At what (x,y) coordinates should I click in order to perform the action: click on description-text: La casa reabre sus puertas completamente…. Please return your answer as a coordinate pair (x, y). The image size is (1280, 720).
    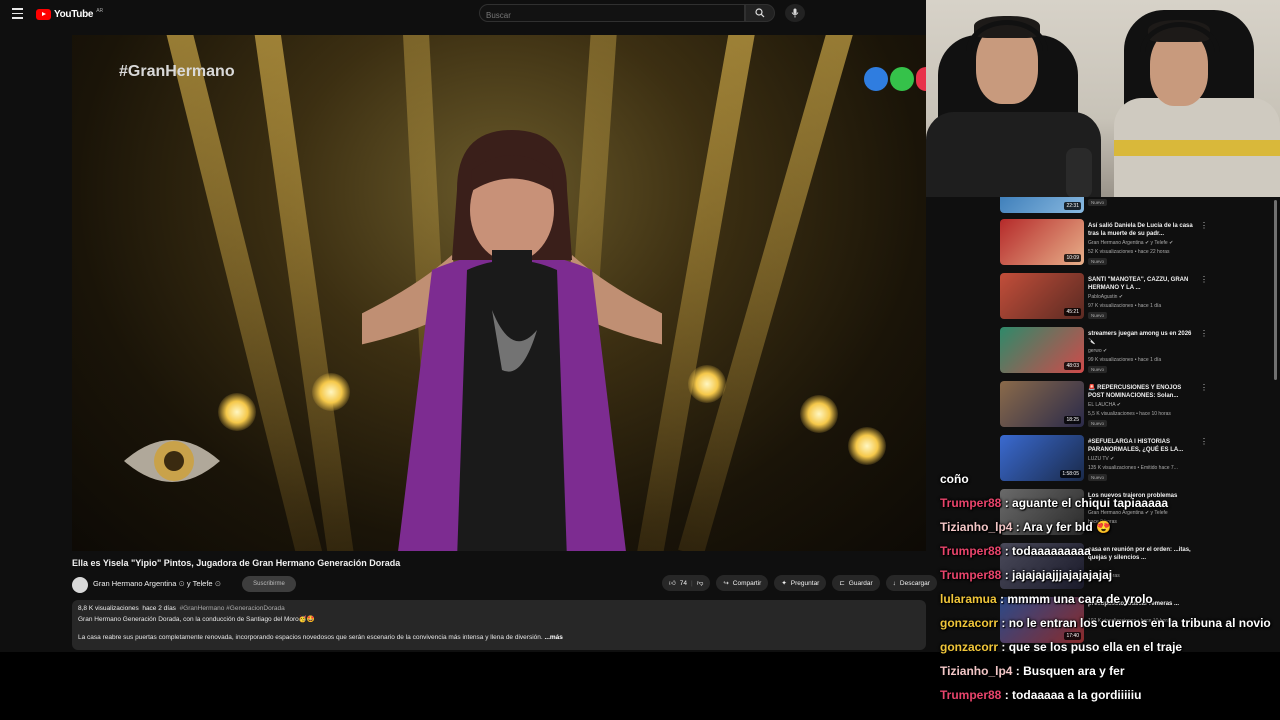
    Looking at the image, I should click on (310, 637).